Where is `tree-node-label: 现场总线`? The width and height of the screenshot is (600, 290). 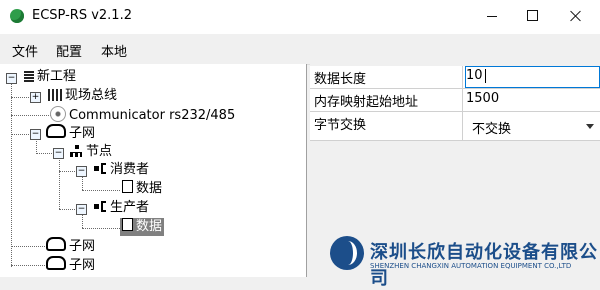
tree-node-label: 现场总线 is located at coordinates (91, 95).